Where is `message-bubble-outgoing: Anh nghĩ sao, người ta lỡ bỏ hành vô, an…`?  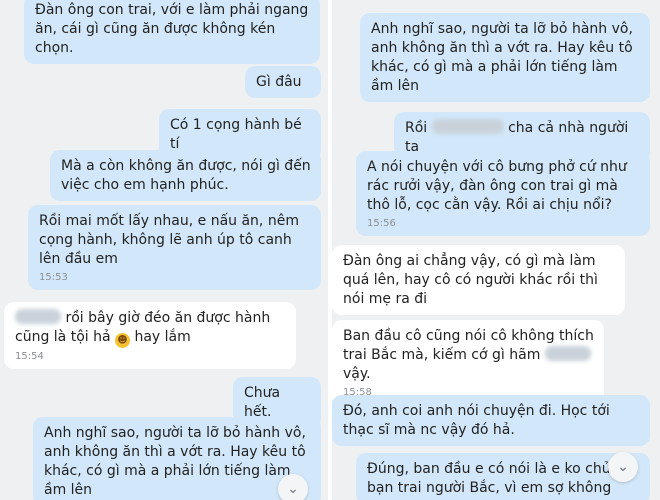
message-bubble-outgoing: Anh nghĩ sao, người ta lỡ bỏ hành vô, an… is located at coordinates (505, 57).